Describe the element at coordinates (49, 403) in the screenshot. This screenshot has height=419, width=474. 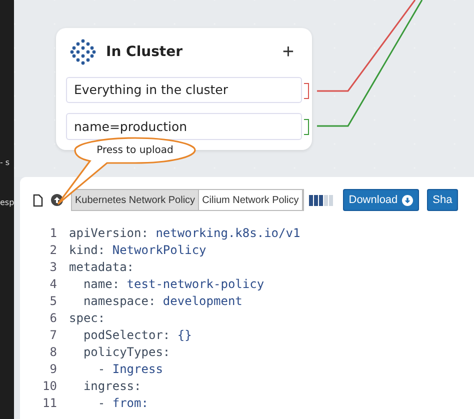
I see `line-number: 11` at that location.